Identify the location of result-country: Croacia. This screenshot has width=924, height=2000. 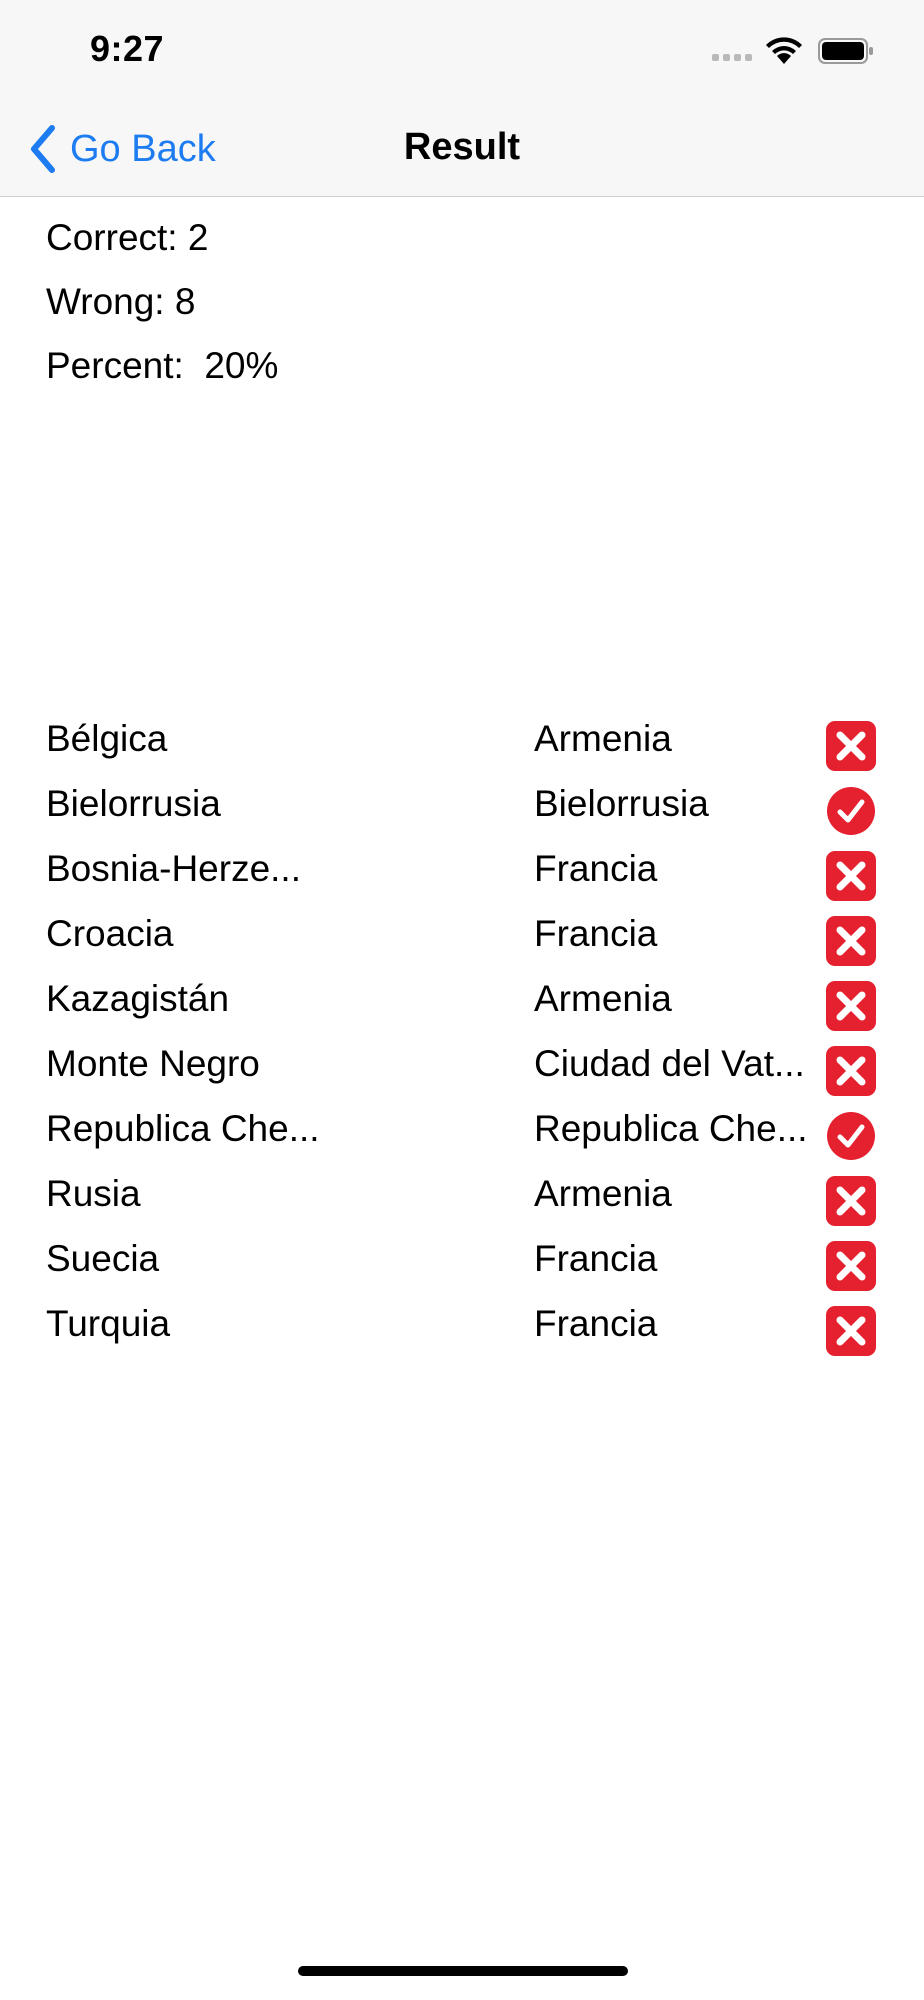
(110, 933).